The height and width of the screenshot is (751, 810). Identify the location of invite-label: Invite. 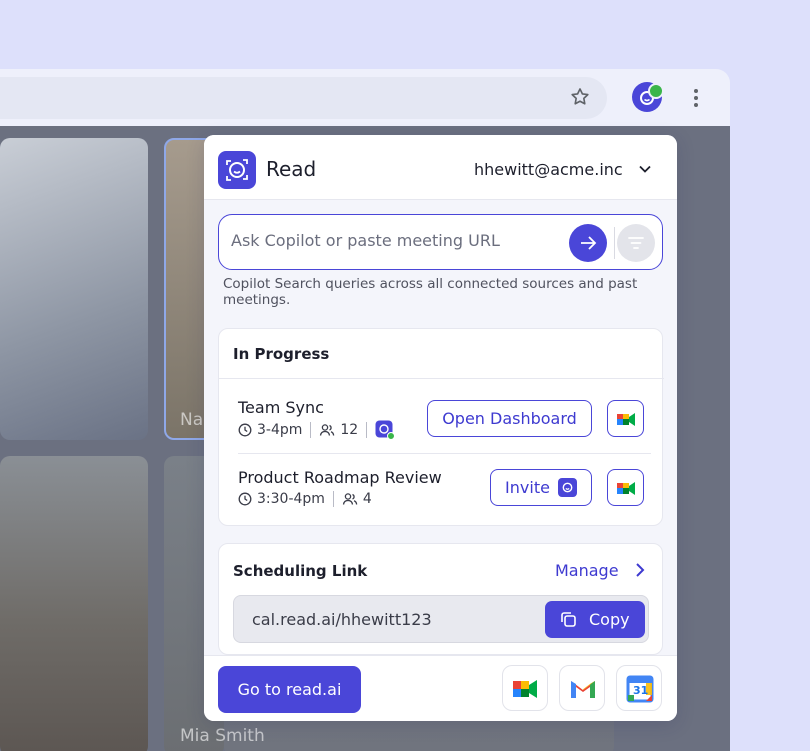
(527, 487).